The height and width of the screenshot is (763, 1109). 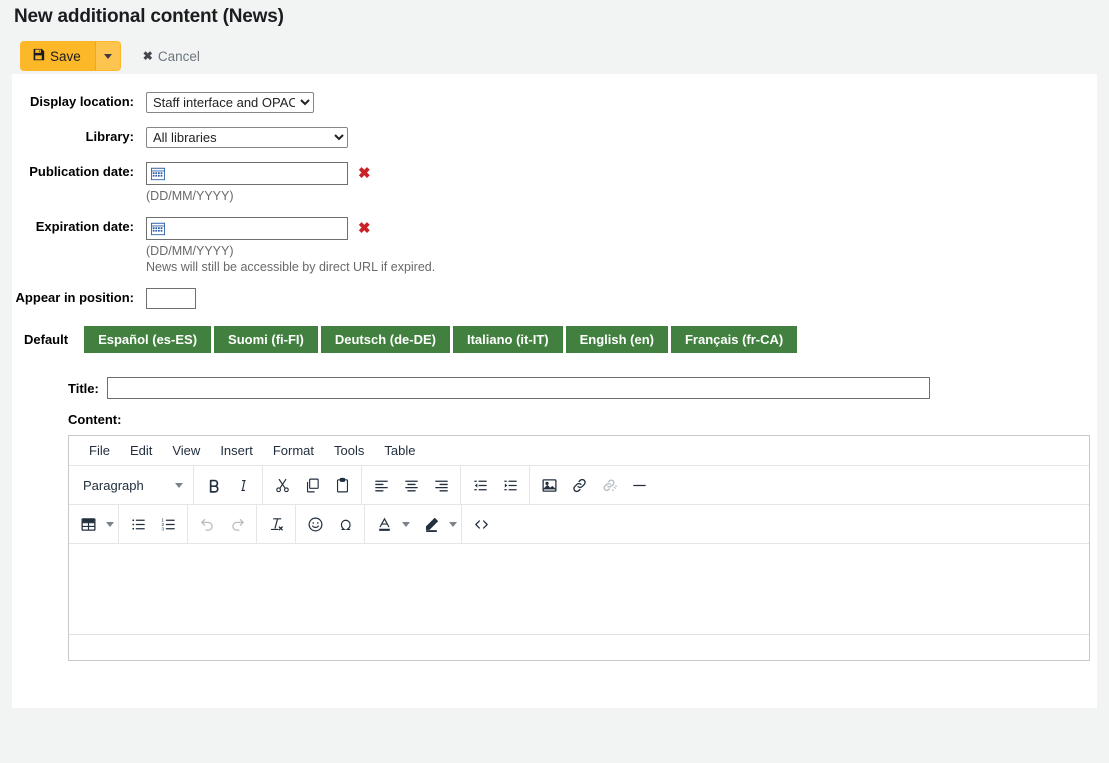 I want to click on toolbar-group-lists: 123, so click(x=153, y=524).